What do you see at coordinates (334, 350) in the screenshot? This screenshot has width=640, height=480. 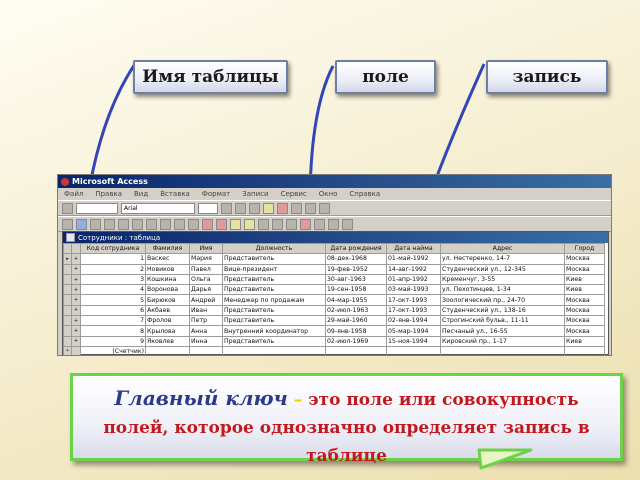 I see `new-record-row: * (Счетчик)` at bounding box center [334, 350].